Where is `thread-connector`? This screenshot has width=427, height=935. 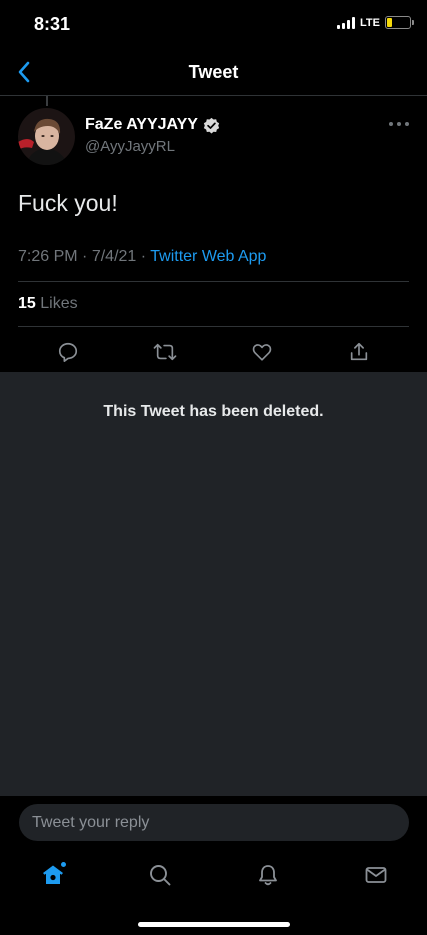
thread-connector is located at coordinates (47, 101).